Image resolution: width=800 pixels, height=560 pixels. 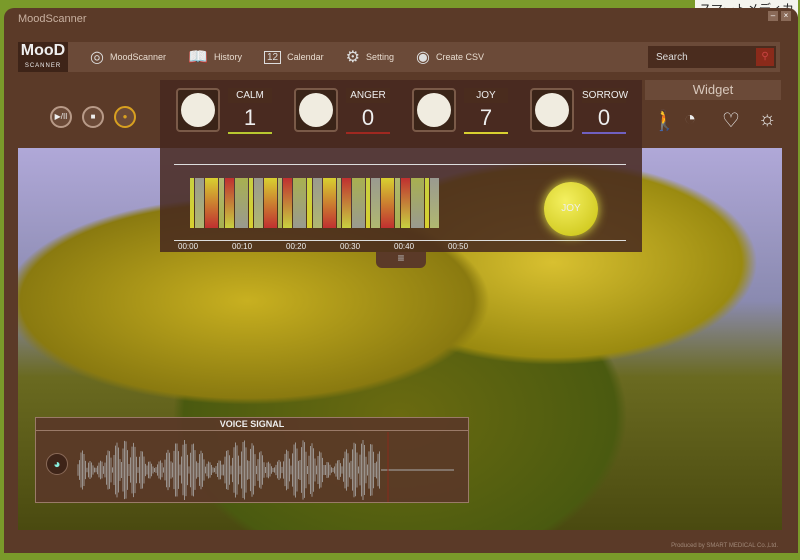 What do you see at coordinates (188, 246) in the screenshot?
I see `timeline-tick: 00:00` at bounding box center [188, 246].